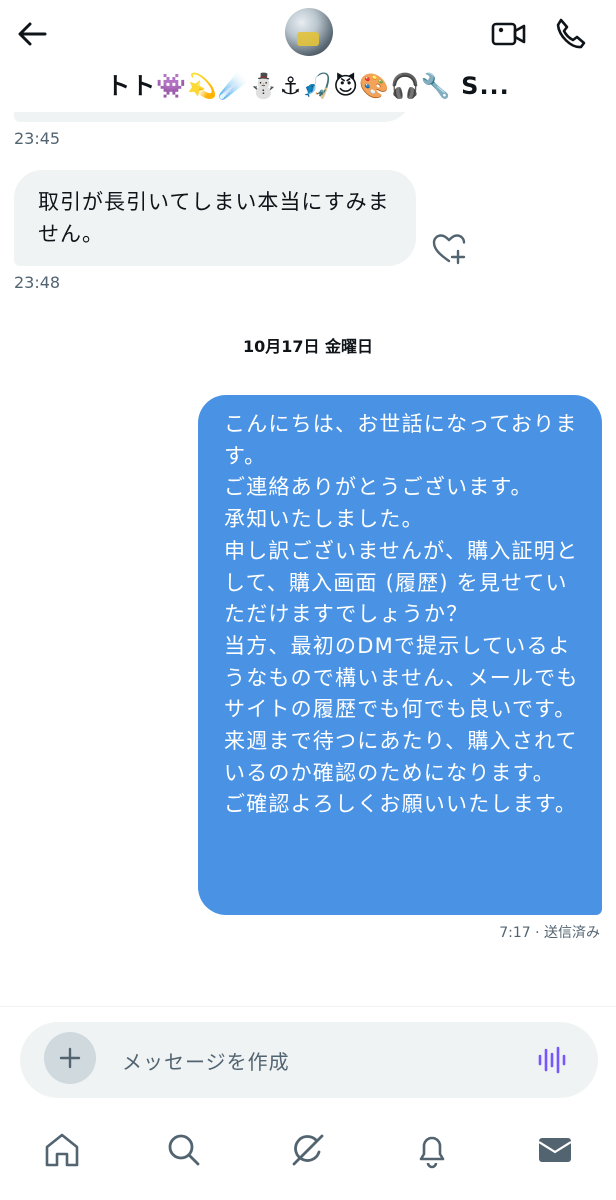 This screenshot has width=616, height=1200. I want to click on voice-wave-icon, so click(552, 1060).